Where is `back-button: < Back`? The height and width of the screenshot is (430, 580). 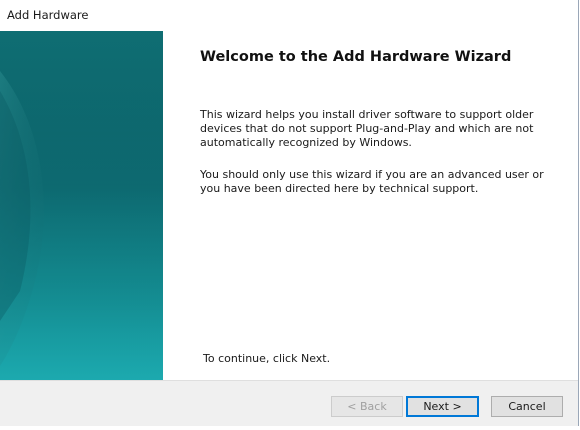
back-button: < Back is located at coordinates (367, 406).